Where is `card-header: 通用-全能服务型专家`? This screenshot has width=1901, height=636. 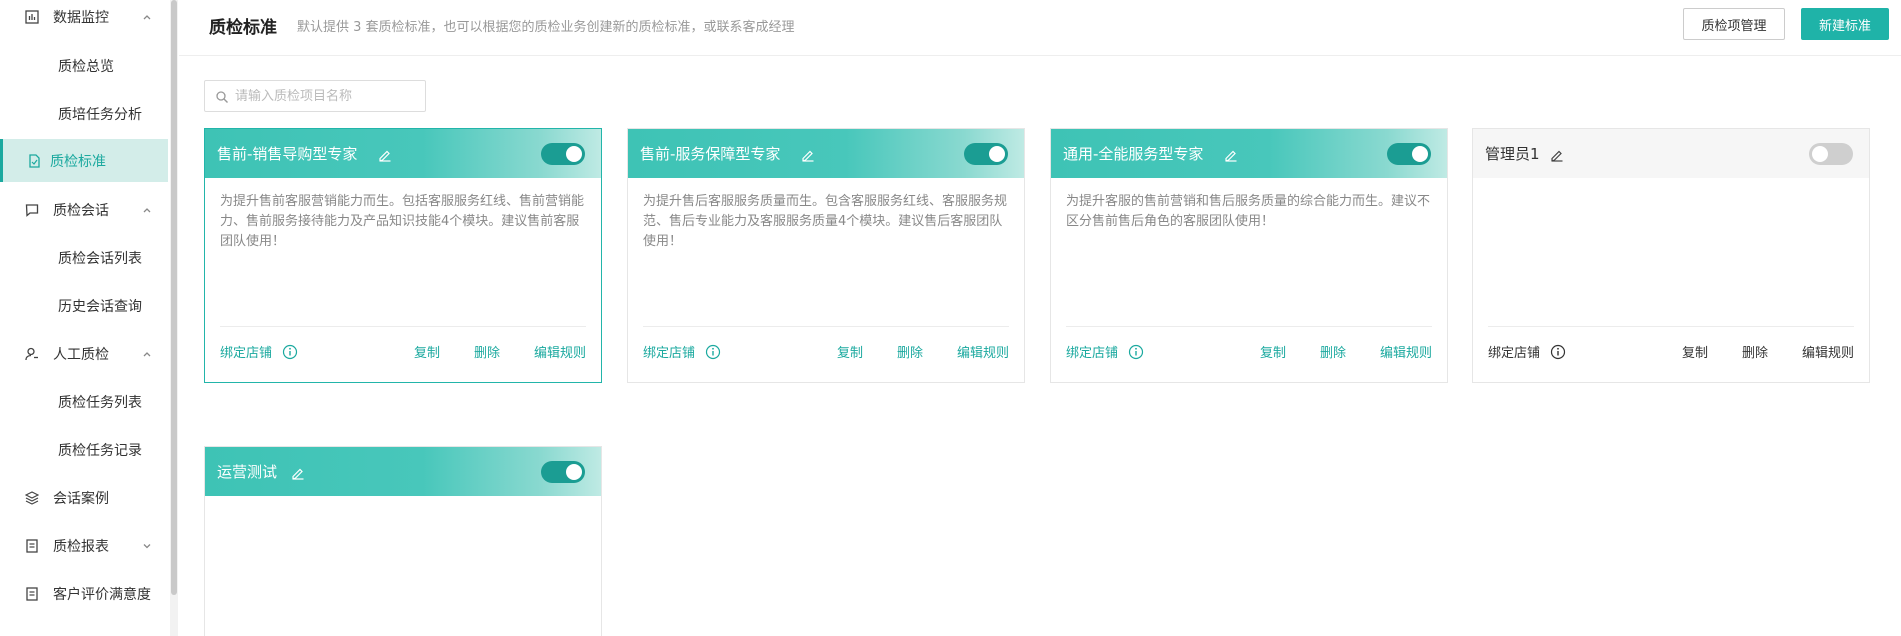 card-header: 通用-全能服务型专家 is located at coordinates (1249, 153).